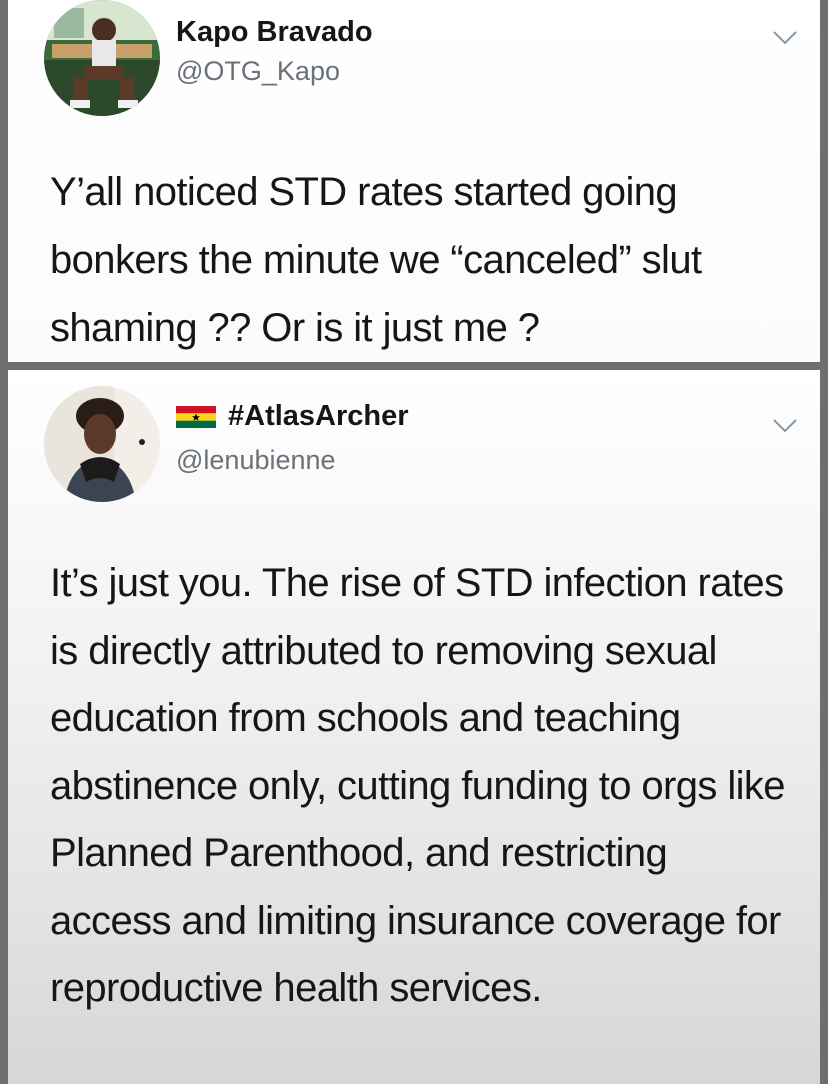 The height and width of the screenshot is (1084, 828). I want to click on display-name: Kapo Bravado, so click(274, 32).